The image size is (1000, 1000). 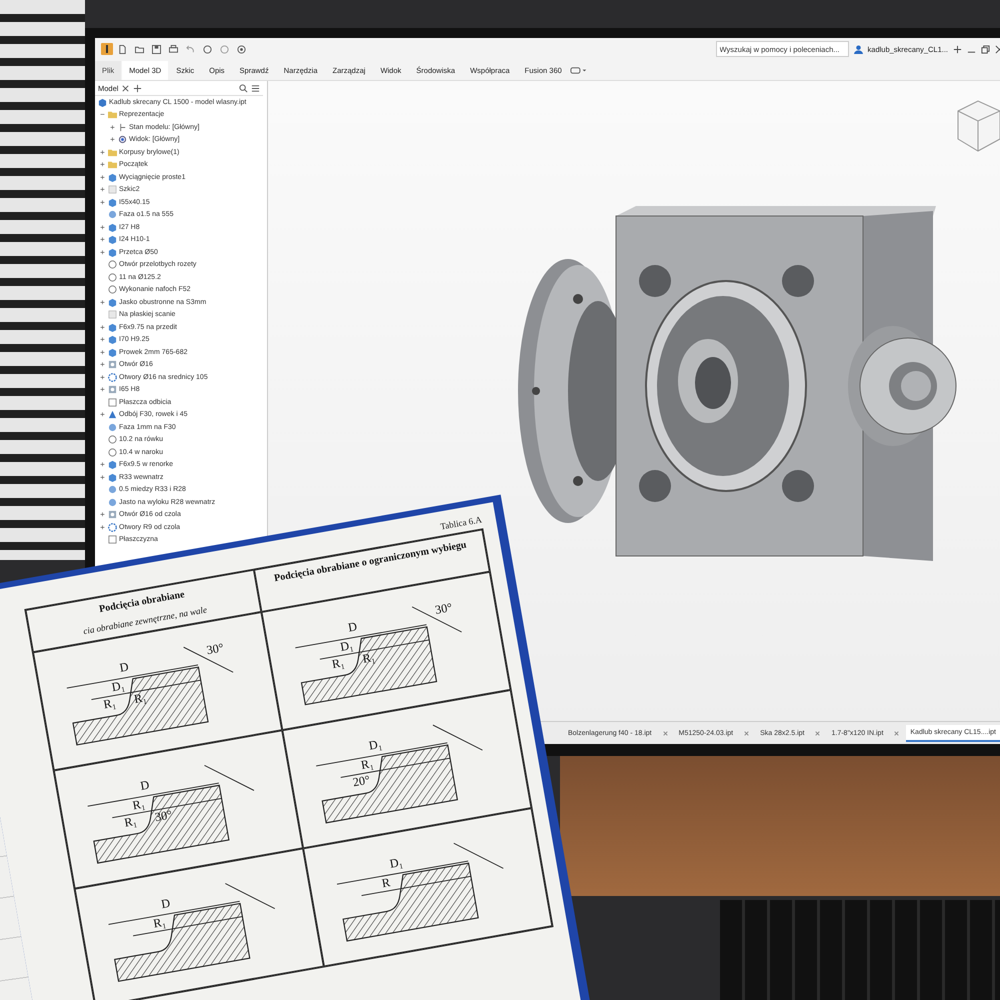 I want to click on undo-icon, so click(x=190, y=49).